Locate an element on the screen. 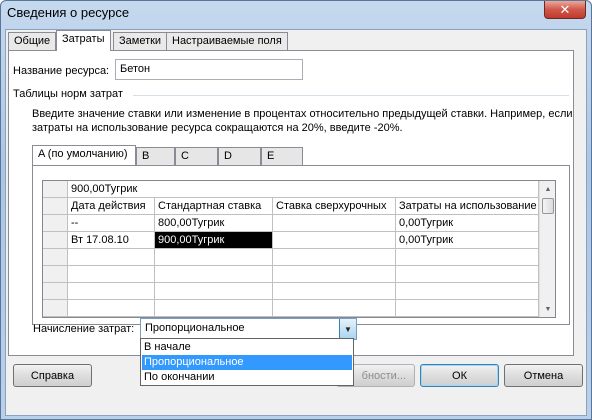 The height and width of the screenshot is (420, 592). grid-edit-value: 900,00Тугрик is located at coordinates (303, 189).